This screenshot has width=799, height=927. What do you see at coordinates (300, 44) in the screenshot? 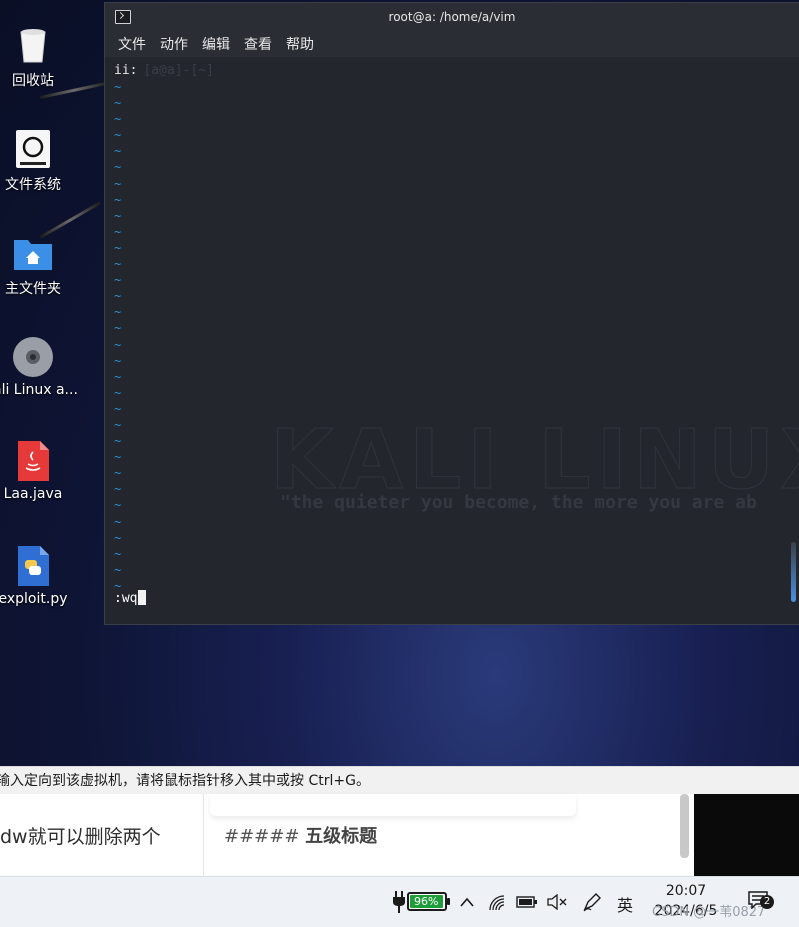
I see `menu-help: 帮助` at bounding box center [300, 44].